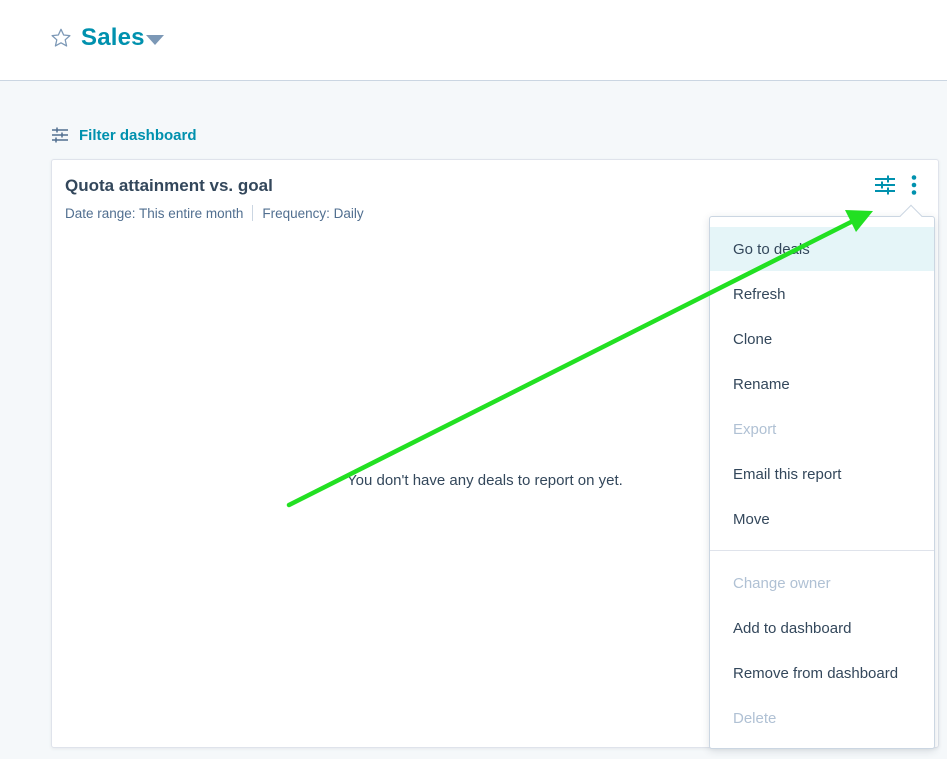  Describe the element at coordinates (61, 38) in the screenshot. I see `star-outline-icon` at that location.